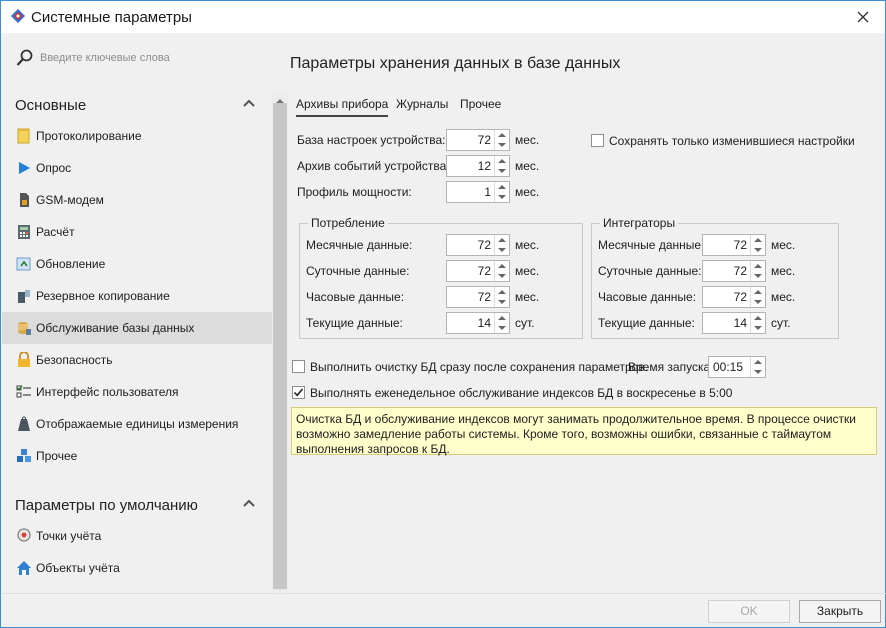  Describe the element at coordinates (359, 245) in the screenshot. I see `consumption-monthly-label: Месячные данные:` at that location.